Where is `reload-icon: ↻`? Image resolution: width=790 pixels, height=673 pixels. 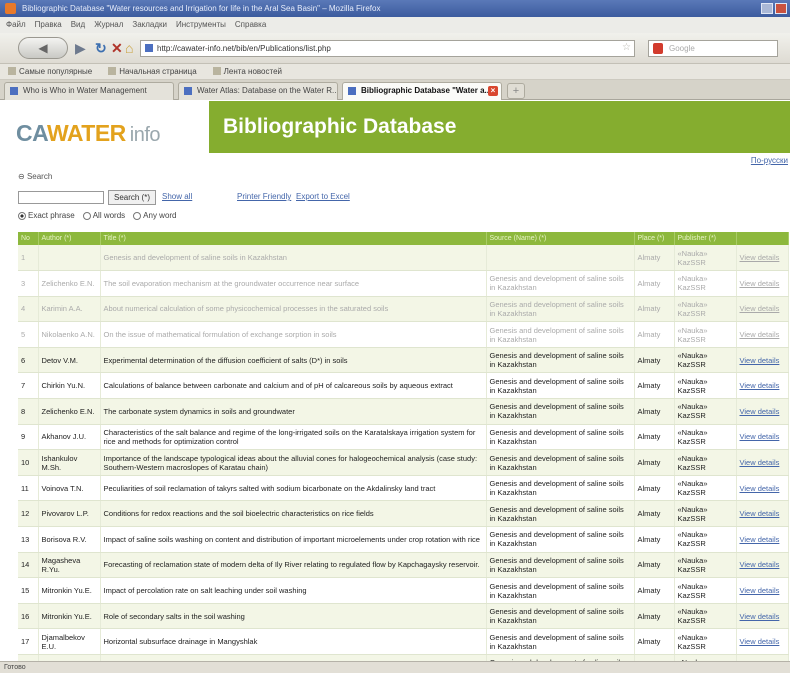 reload-icon: ↻ is located at coordinates (101, 48).